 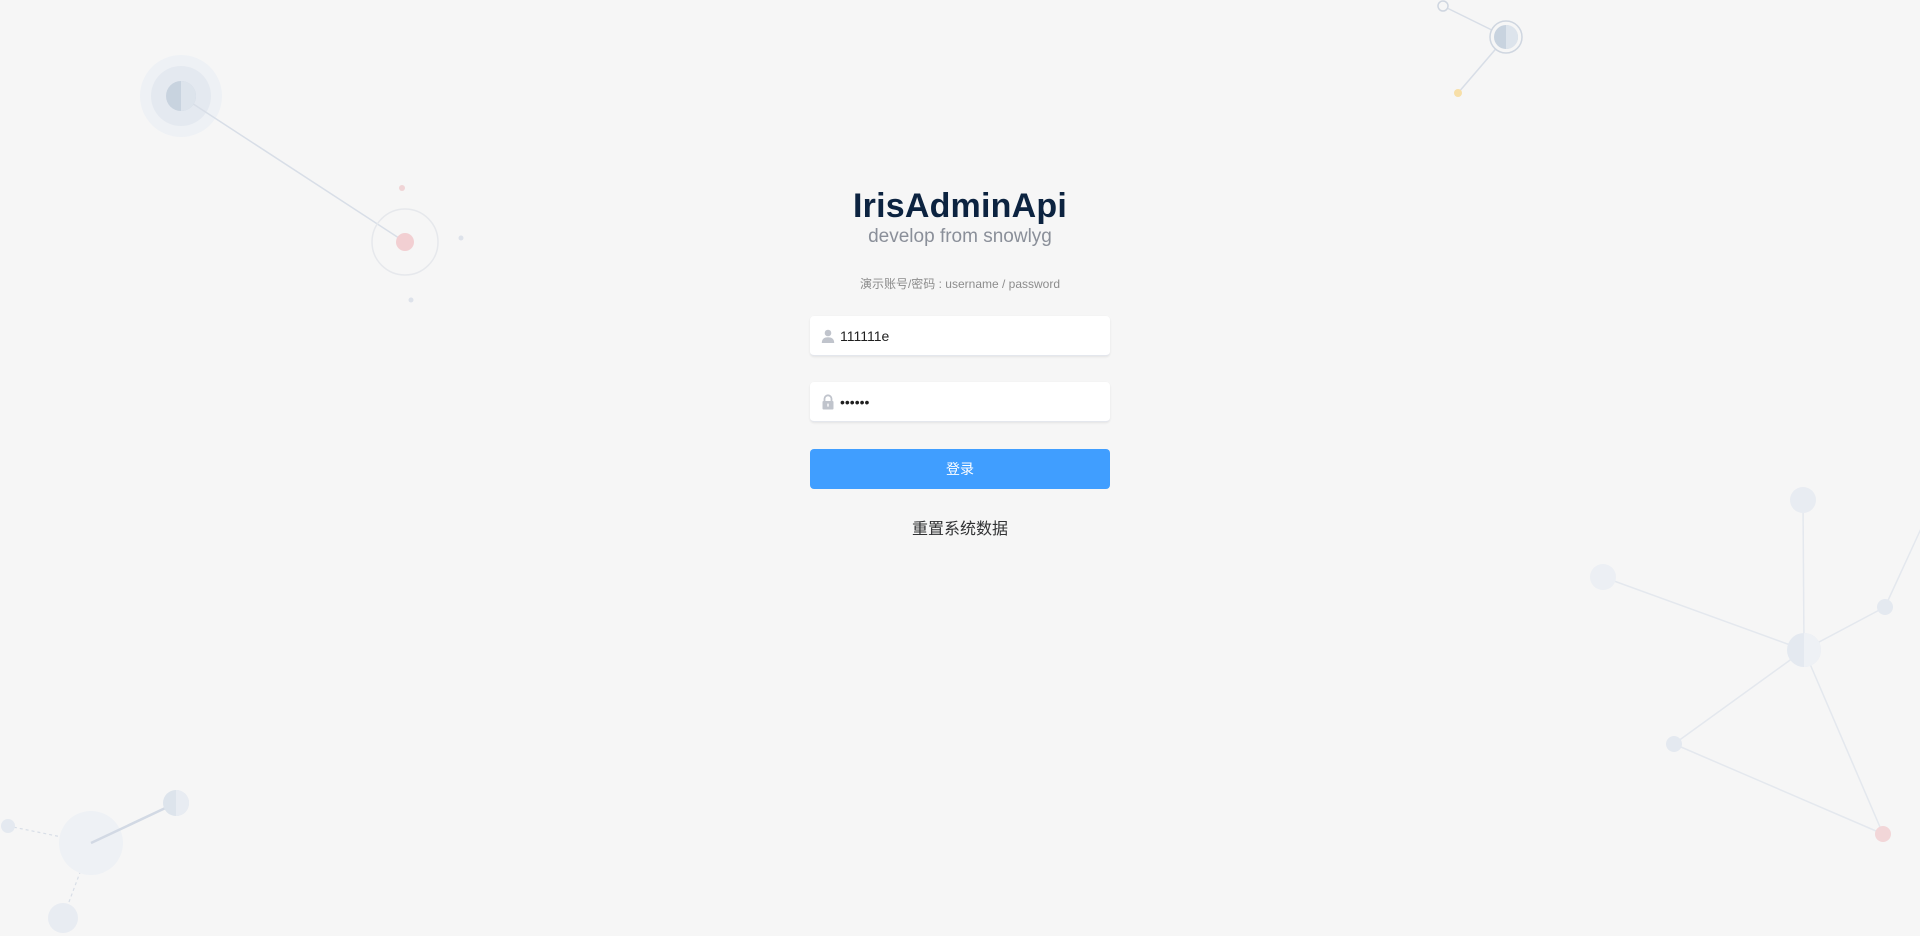 I want to click on lock-icon, so click(x=828, y=402).